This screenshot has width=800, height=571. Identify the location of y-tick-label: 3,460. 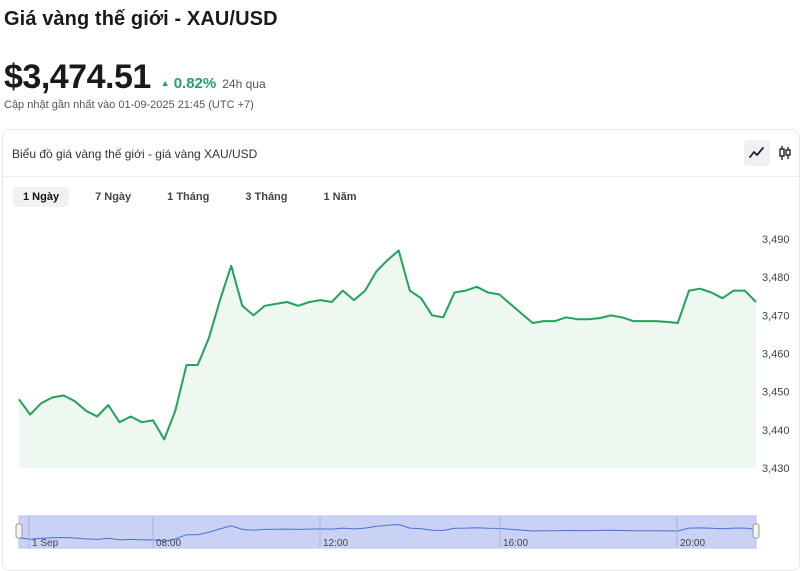
(776, 355).